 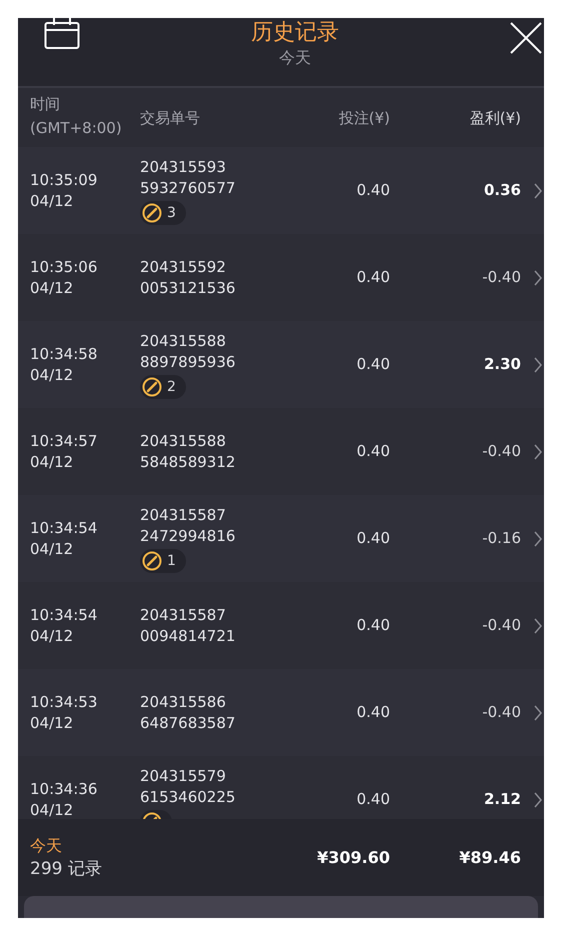 I want to click on profit-cell-text: 2.30, so click(x=501, y=364).